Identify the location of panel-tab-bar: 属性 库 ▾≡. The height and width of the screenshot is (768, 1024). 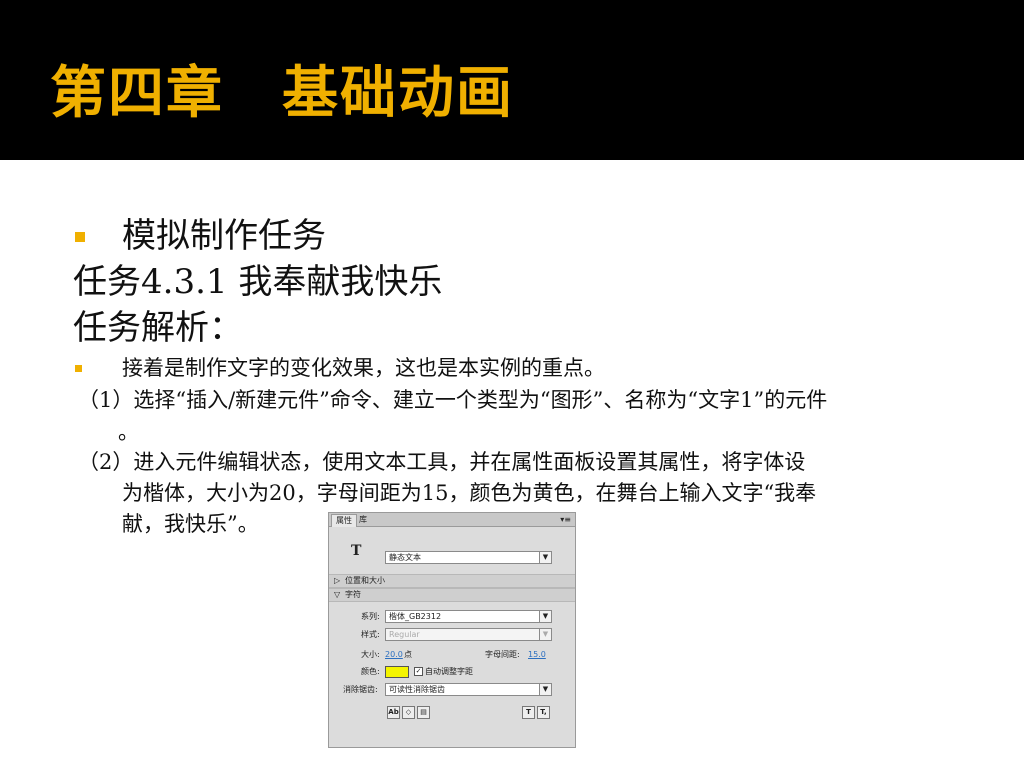
(452, 520).